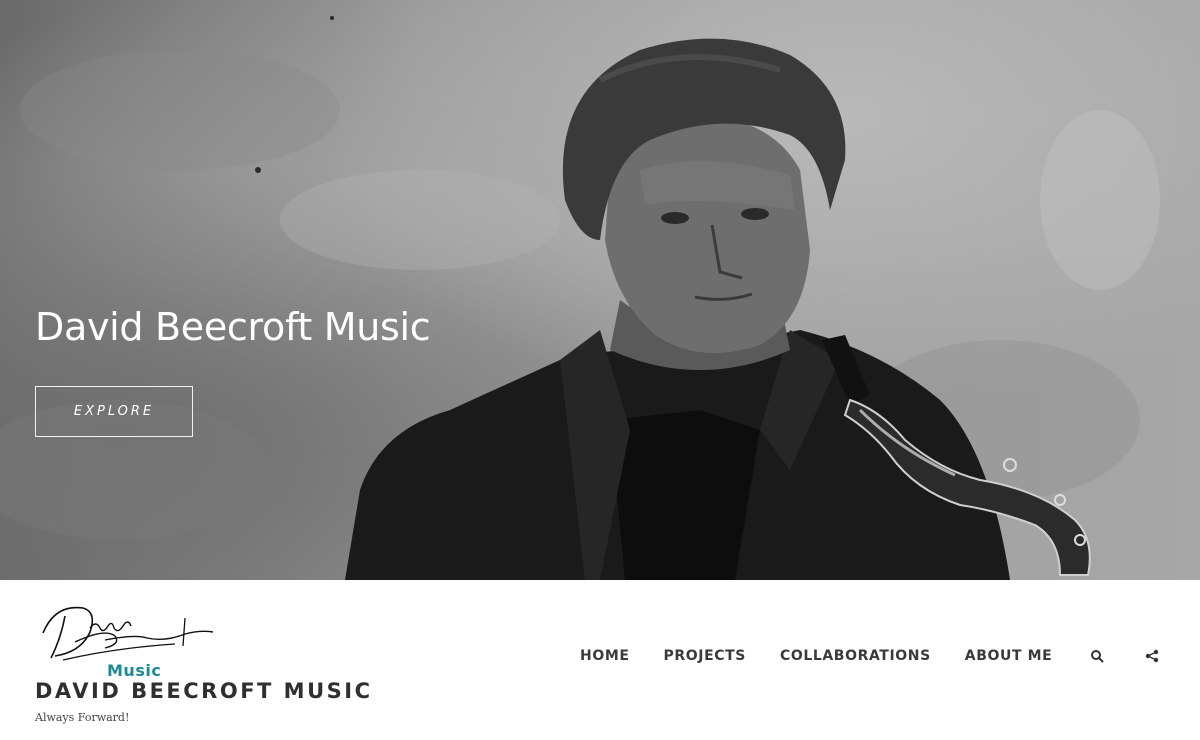 The image size is (1200, 740). Describe the element at coordinates (233, 327) in the screenshot. I see `hero-title: David Beecroft Music` at that location.